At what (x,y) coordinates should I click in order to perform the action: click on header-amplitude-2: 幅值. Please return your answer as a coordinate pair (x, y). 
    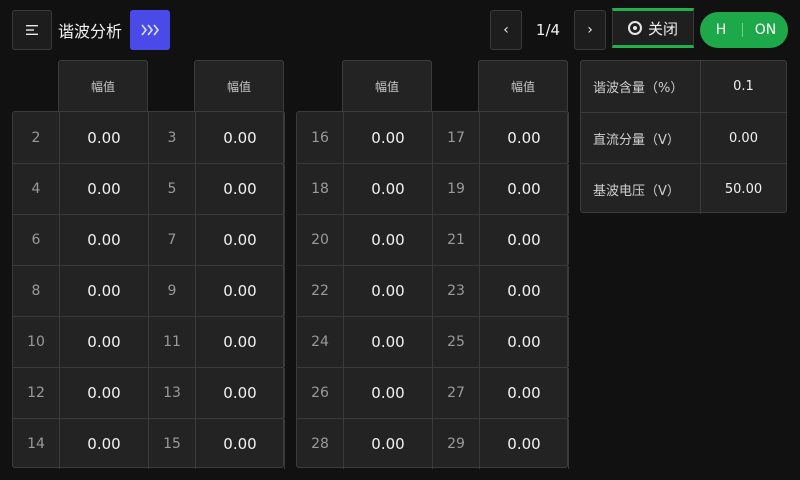
    Looking at the image, I should click on (239, 86).